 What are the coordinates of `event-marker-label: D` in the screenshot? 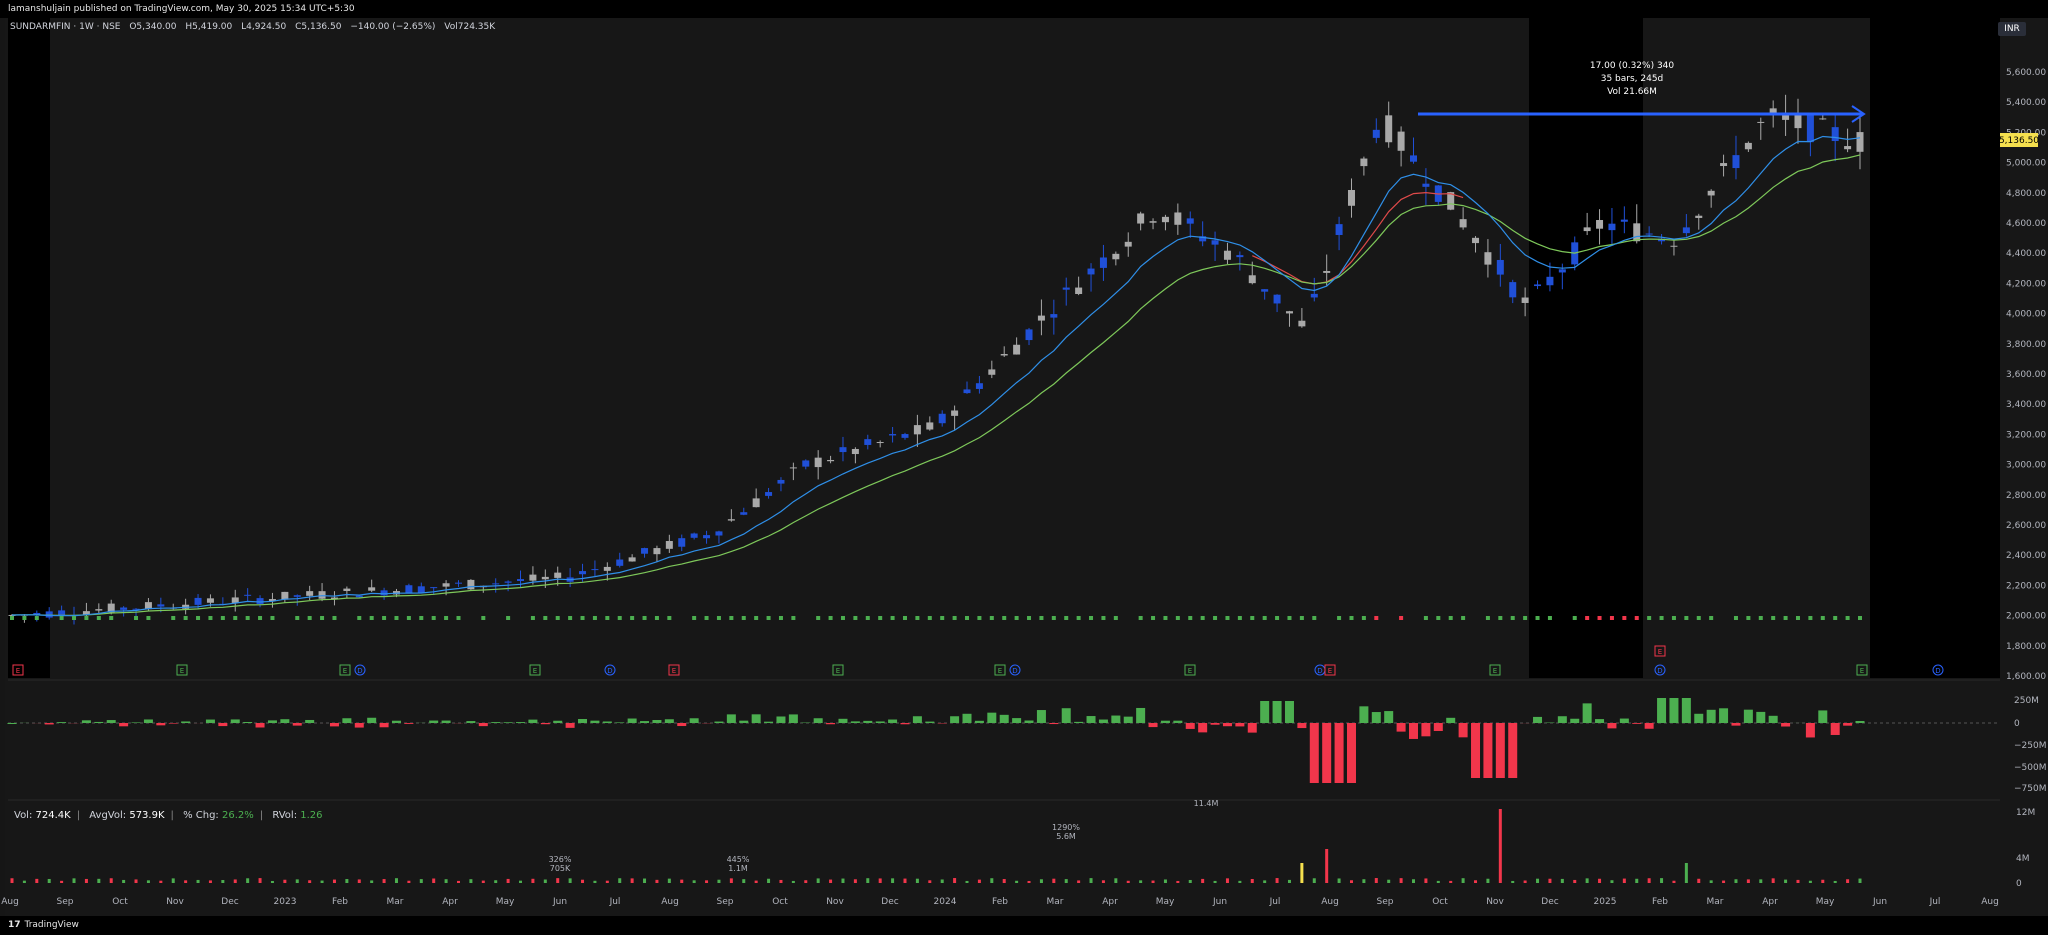 It's located at (1014, 671).